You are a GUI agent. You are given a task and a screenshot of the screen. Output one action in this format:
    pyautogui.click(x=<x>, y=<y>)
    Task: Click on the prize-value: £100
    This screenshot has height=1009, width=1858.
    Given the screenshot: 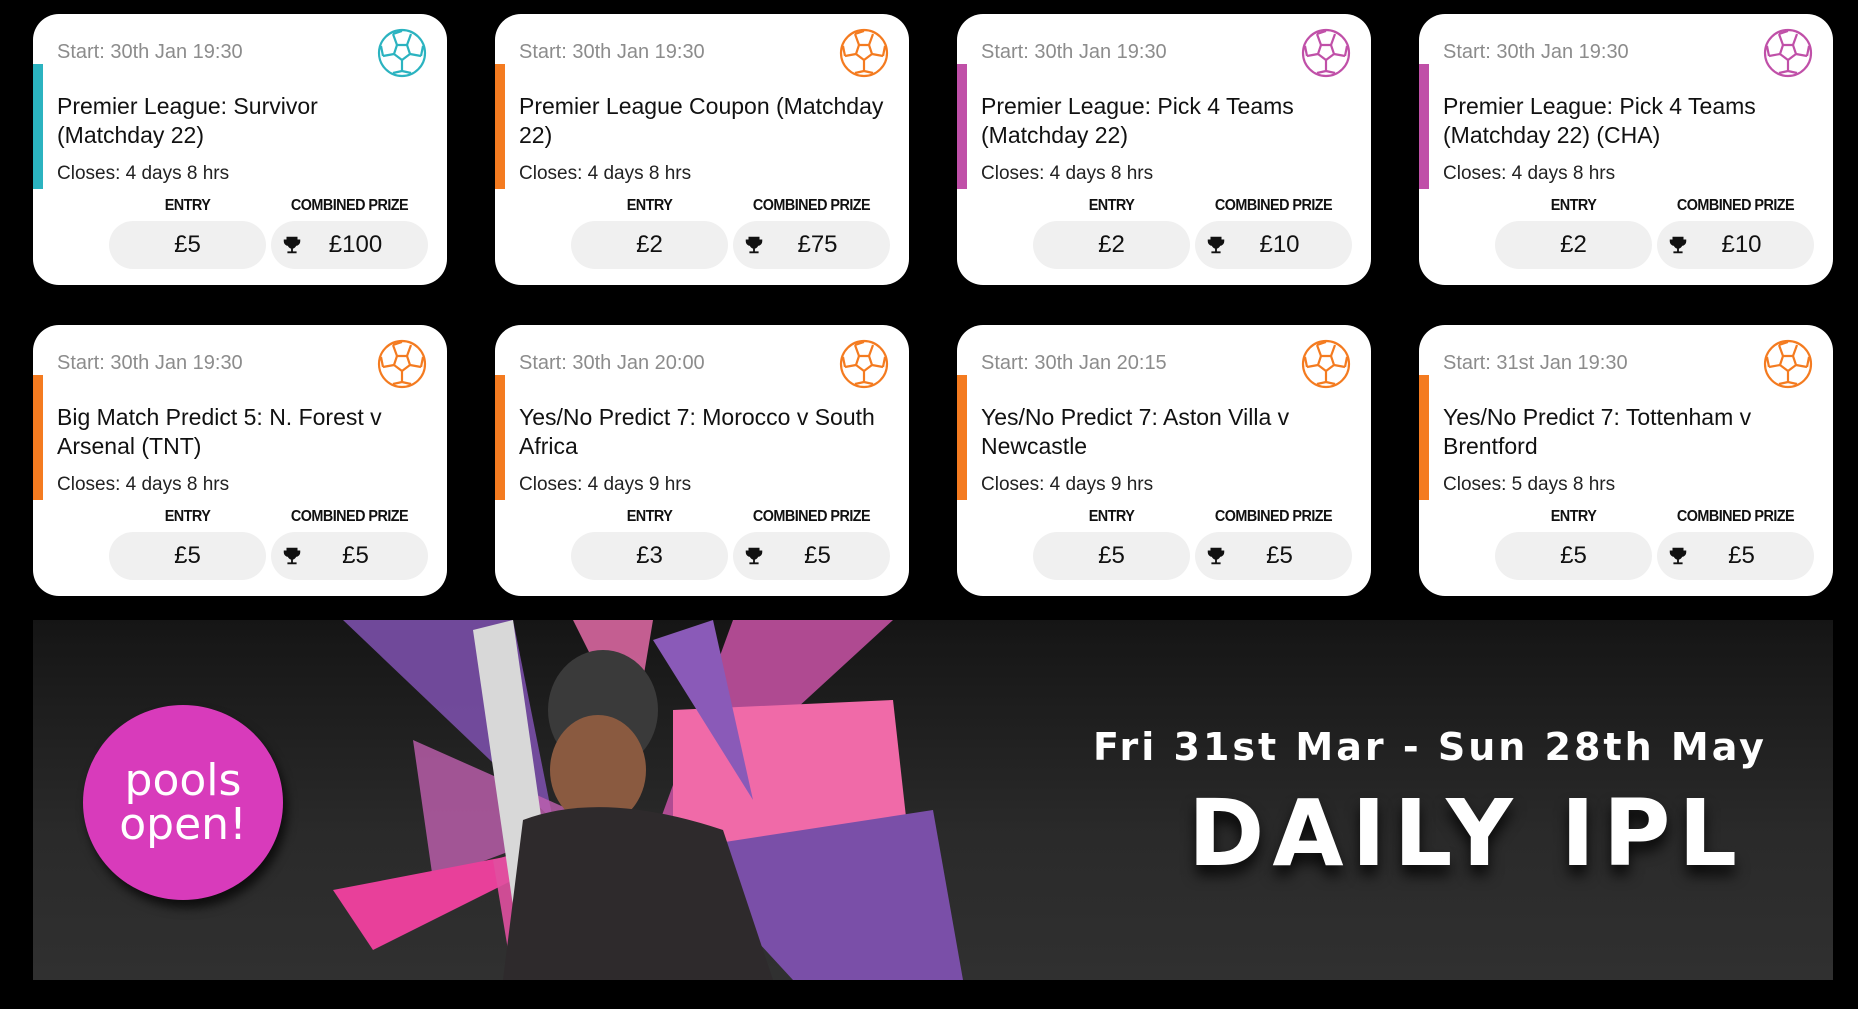 What is the action you would take?
    pyautogui.click(x=355, y=244)
    